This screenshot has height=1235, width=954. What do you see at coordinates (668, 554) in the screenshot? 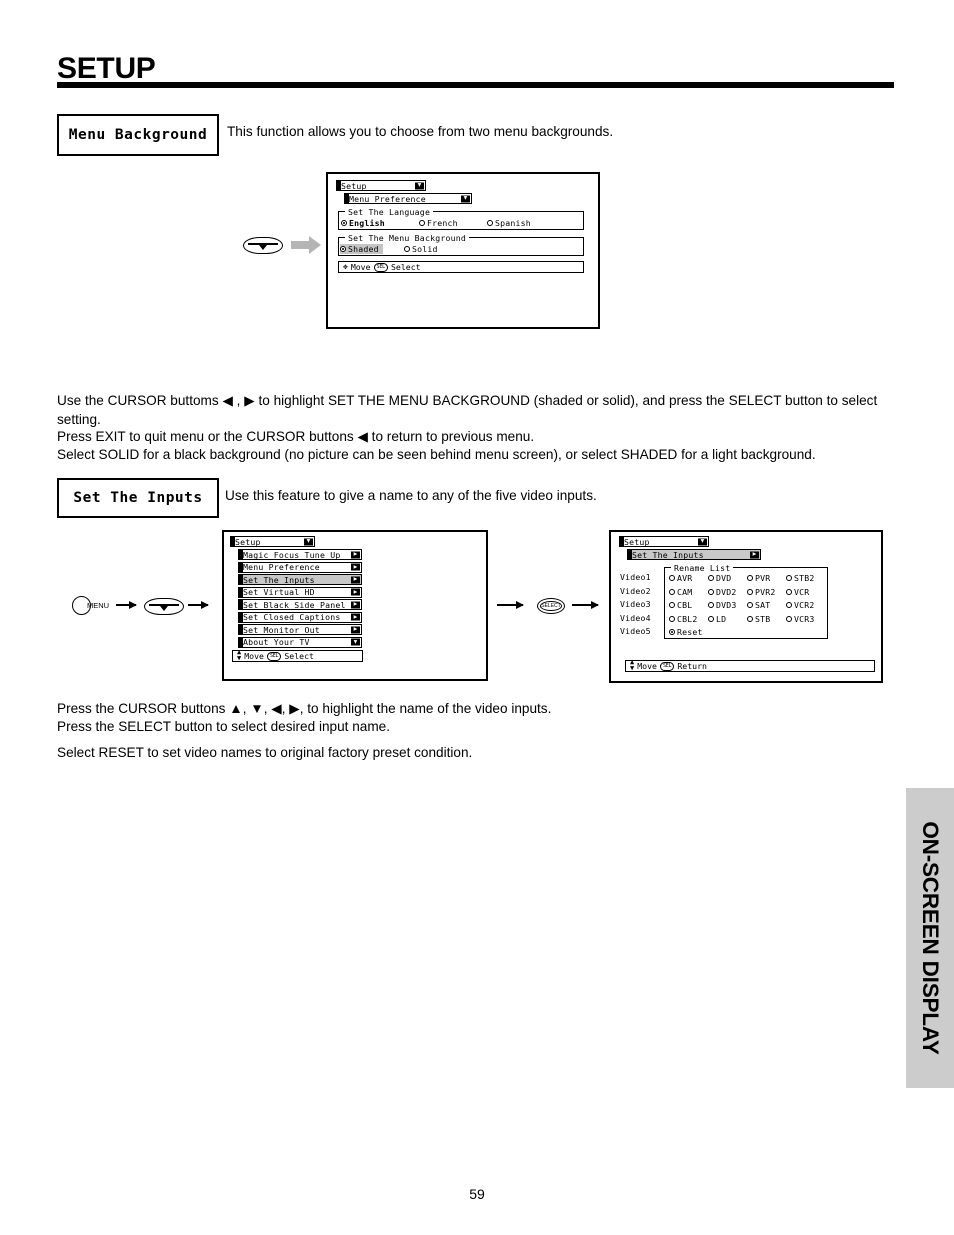
I see `osd-sub-label: Set The Inputs` at bounding box center [668, 554].